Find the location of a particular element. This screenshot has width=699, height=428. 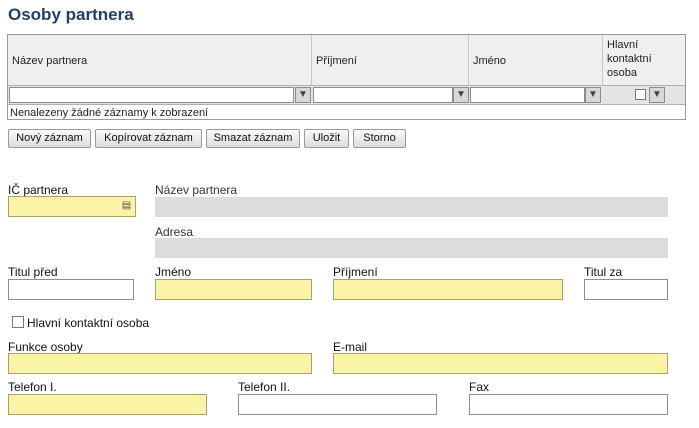

address-label: Adresa is located at coordinates (174, 232).